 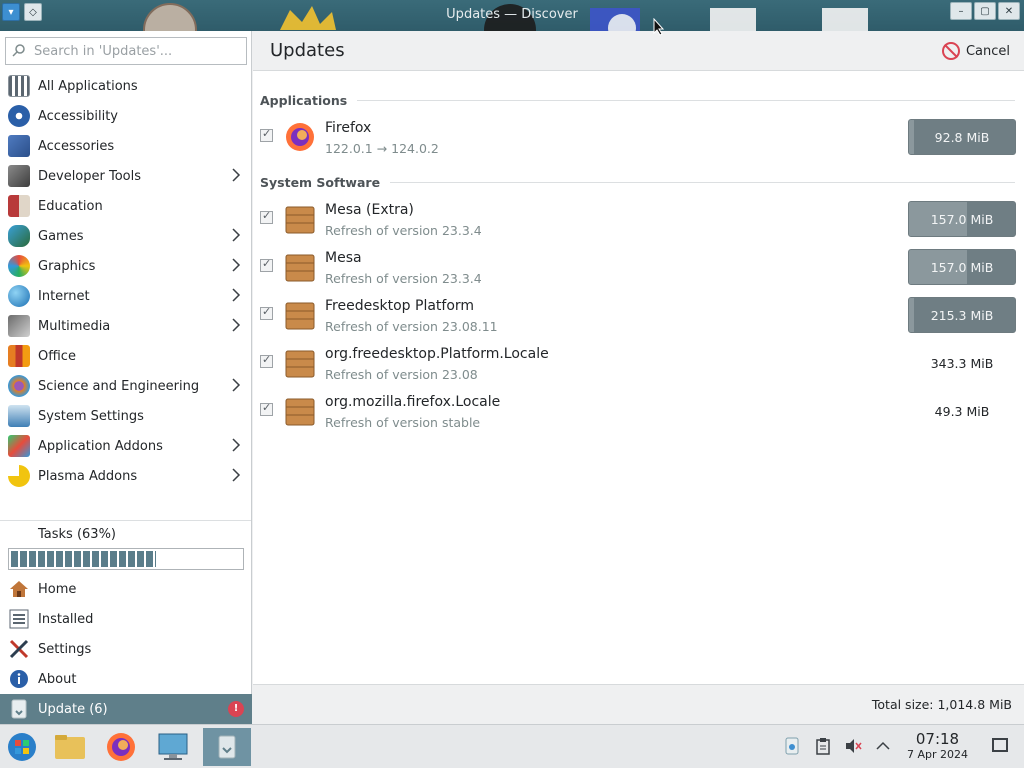 I want to click on update-name: Mesa (Extra), so click(x=369, y=210).